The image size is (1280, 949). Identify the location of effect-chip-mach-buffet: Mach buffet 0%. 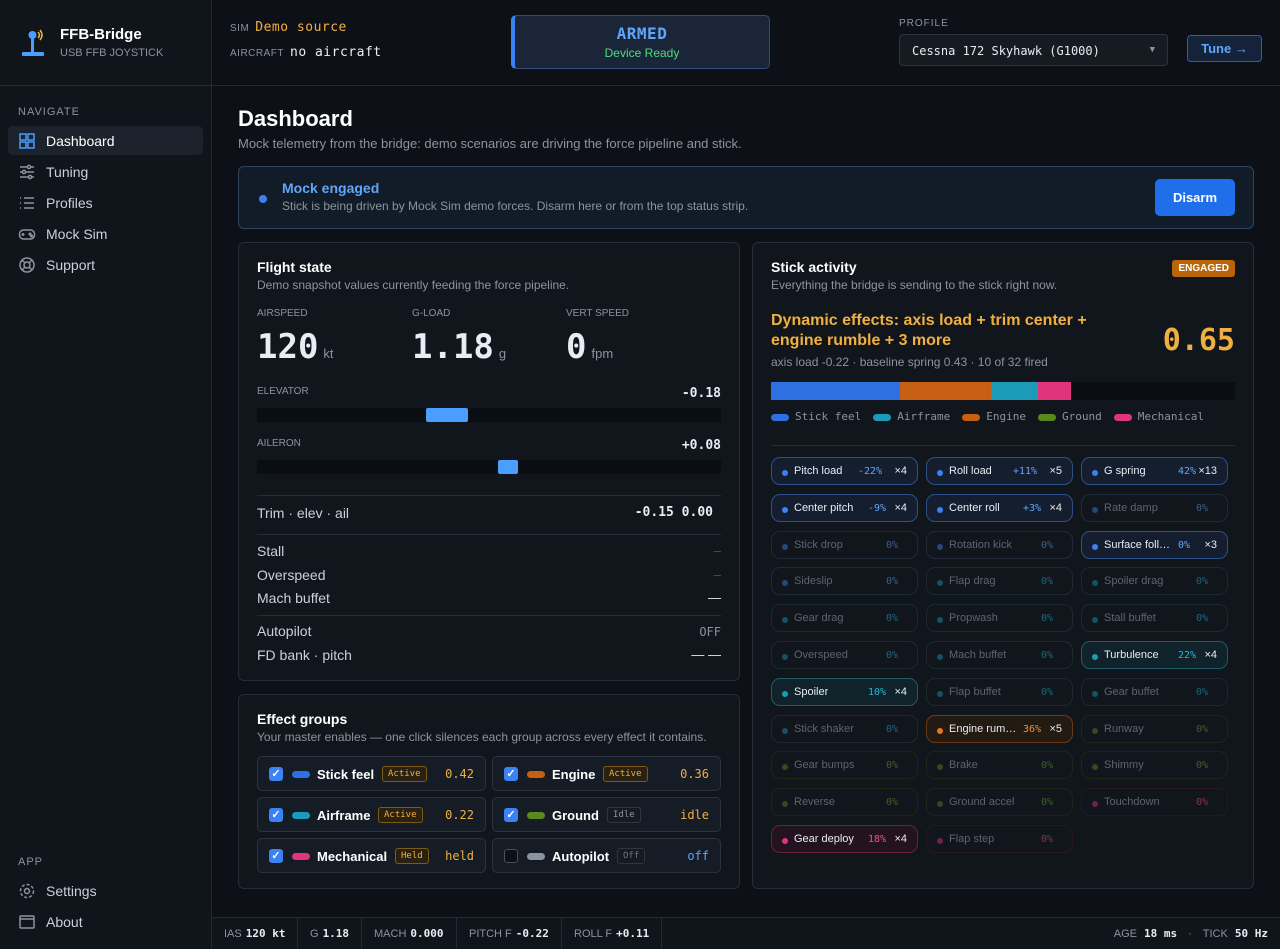
(999, 655).